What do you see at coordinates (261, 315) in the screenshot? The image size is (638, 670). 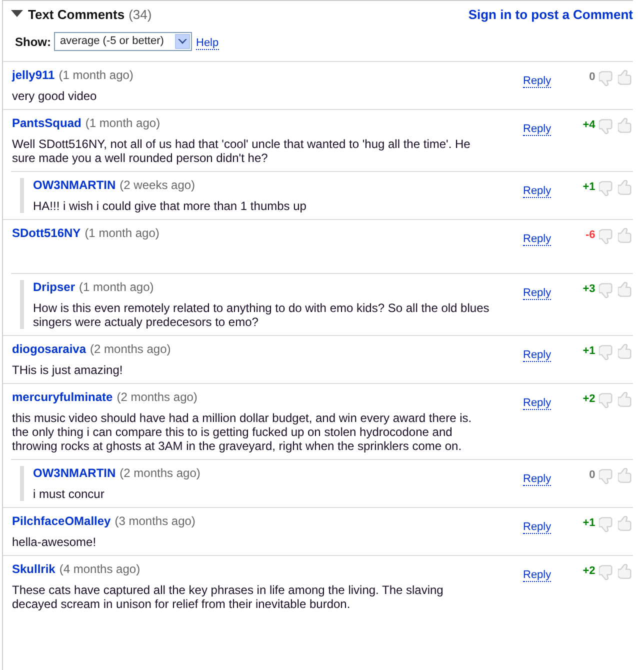 I see `comment-text: How is this even remotely related to anything to do with emo kids? So all the old blues singers were actualy predecesors to emo?` at bounding box center [261, 315].